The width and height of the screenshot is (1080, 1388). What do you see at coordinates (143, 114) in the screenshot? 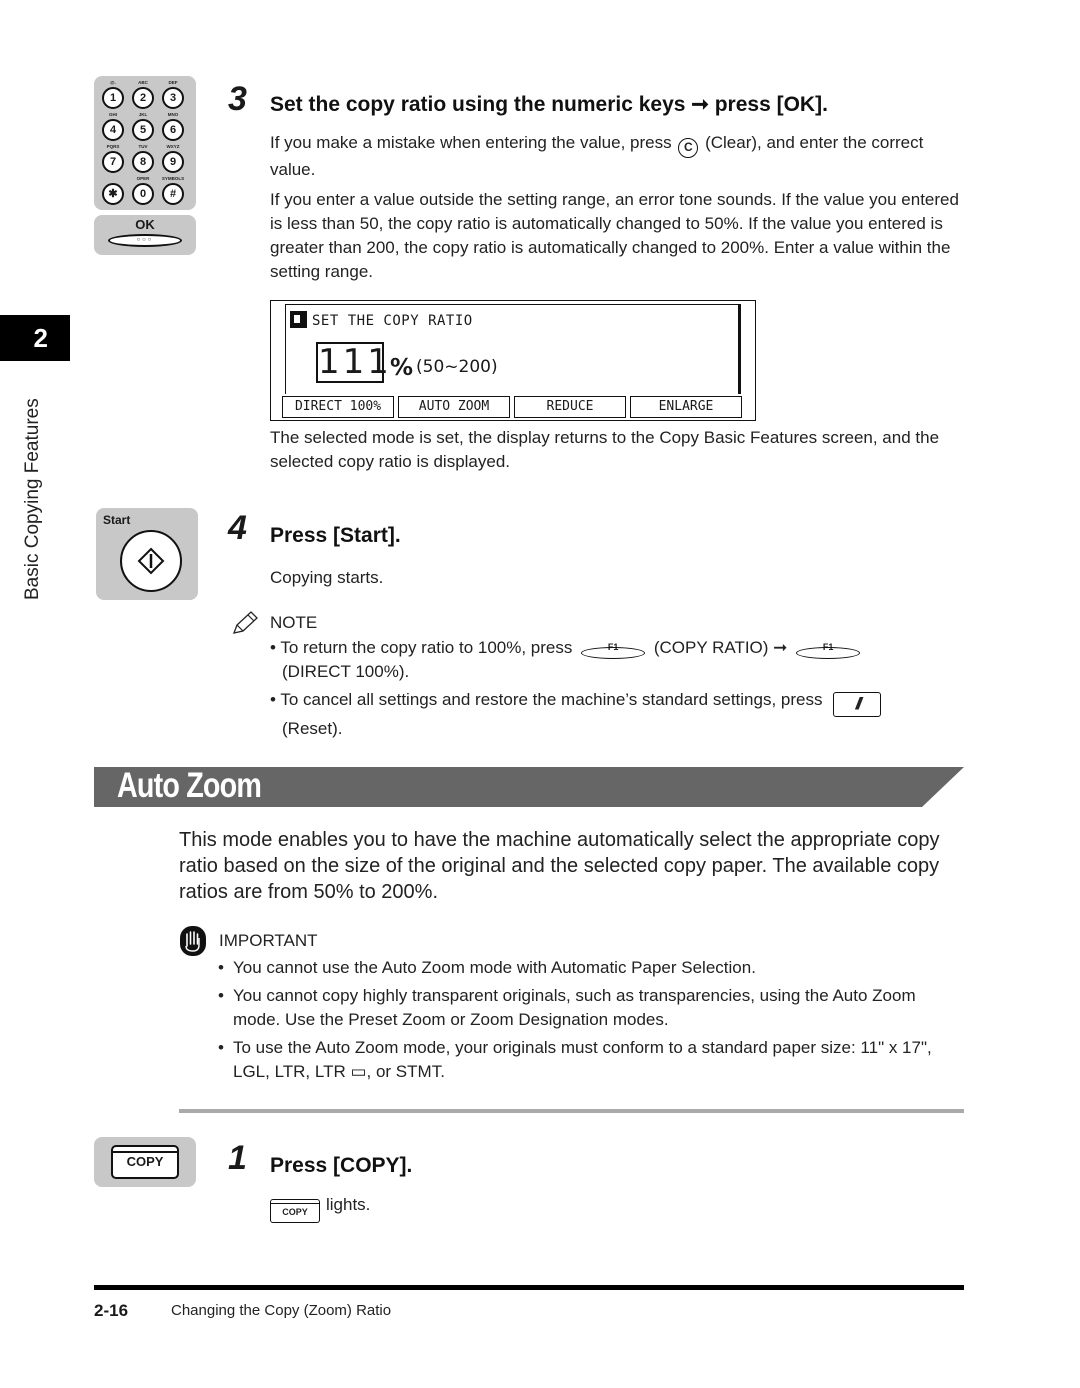
I see `key-letters: JKL` at bounding box center [143, 114].